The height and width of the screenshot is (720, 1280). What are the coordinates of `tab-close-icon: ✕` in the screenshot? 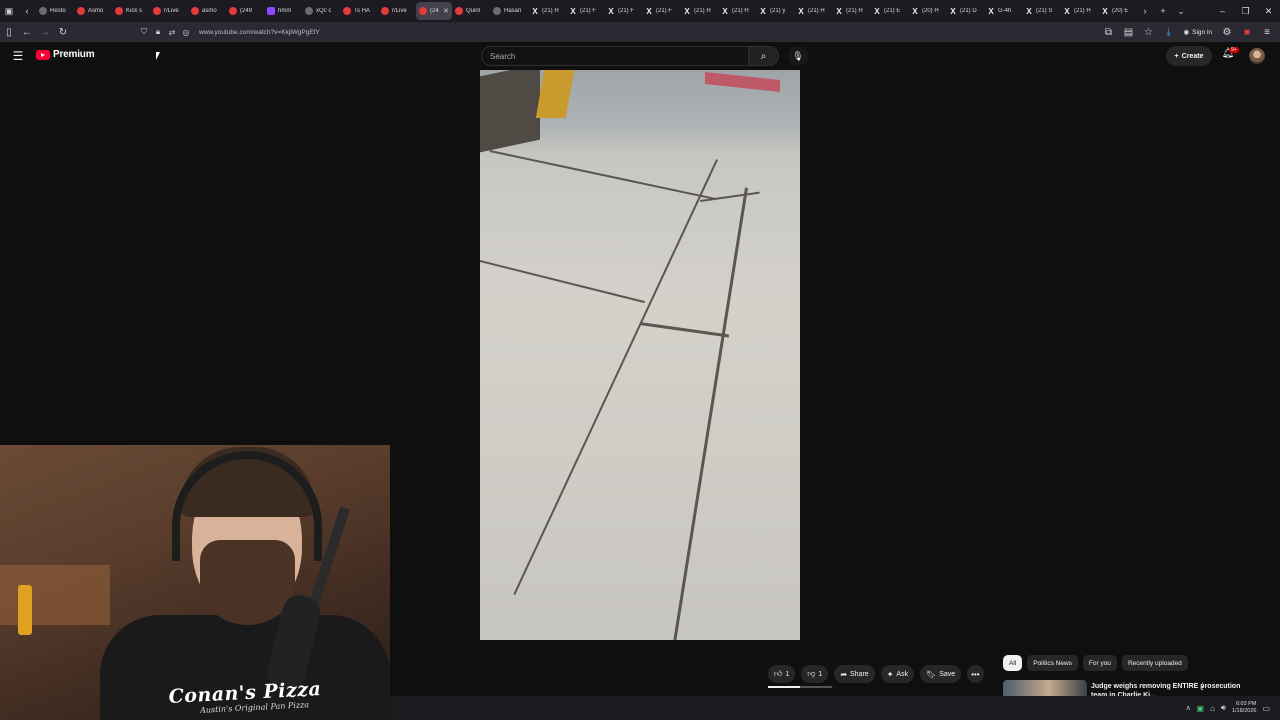 It's located at (446, 11).